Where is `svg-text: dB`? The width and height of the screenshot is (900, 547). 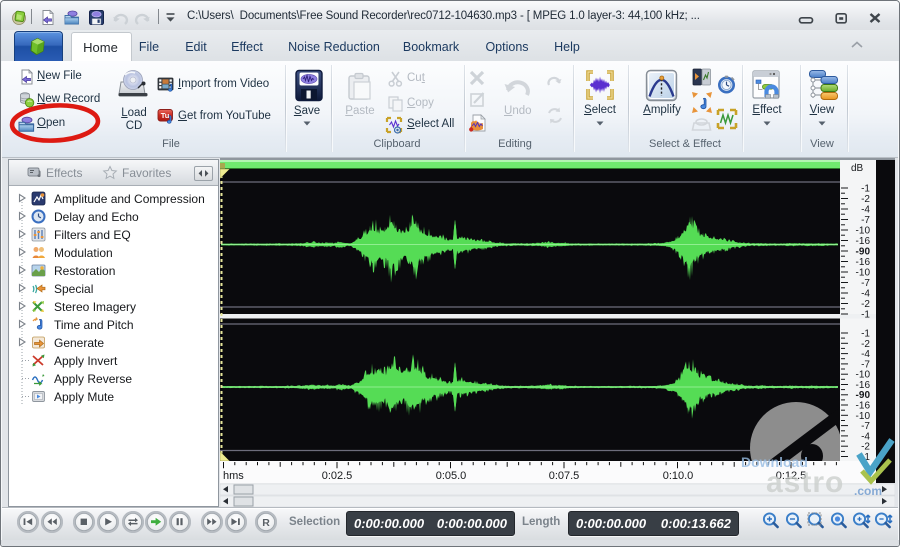 svg-text: dB is located at coordinates (857, 168).